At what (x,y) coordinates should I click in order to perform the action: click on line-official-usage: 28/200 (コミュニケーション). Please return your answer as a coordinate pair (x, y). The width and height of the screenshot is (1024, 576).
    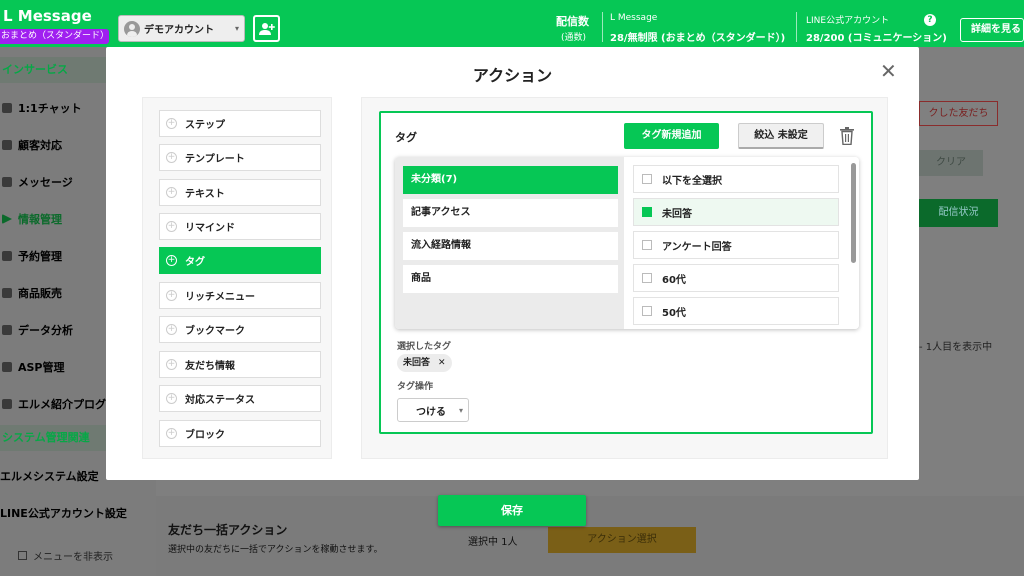
    Looking at the image, I should click on (876, 38).